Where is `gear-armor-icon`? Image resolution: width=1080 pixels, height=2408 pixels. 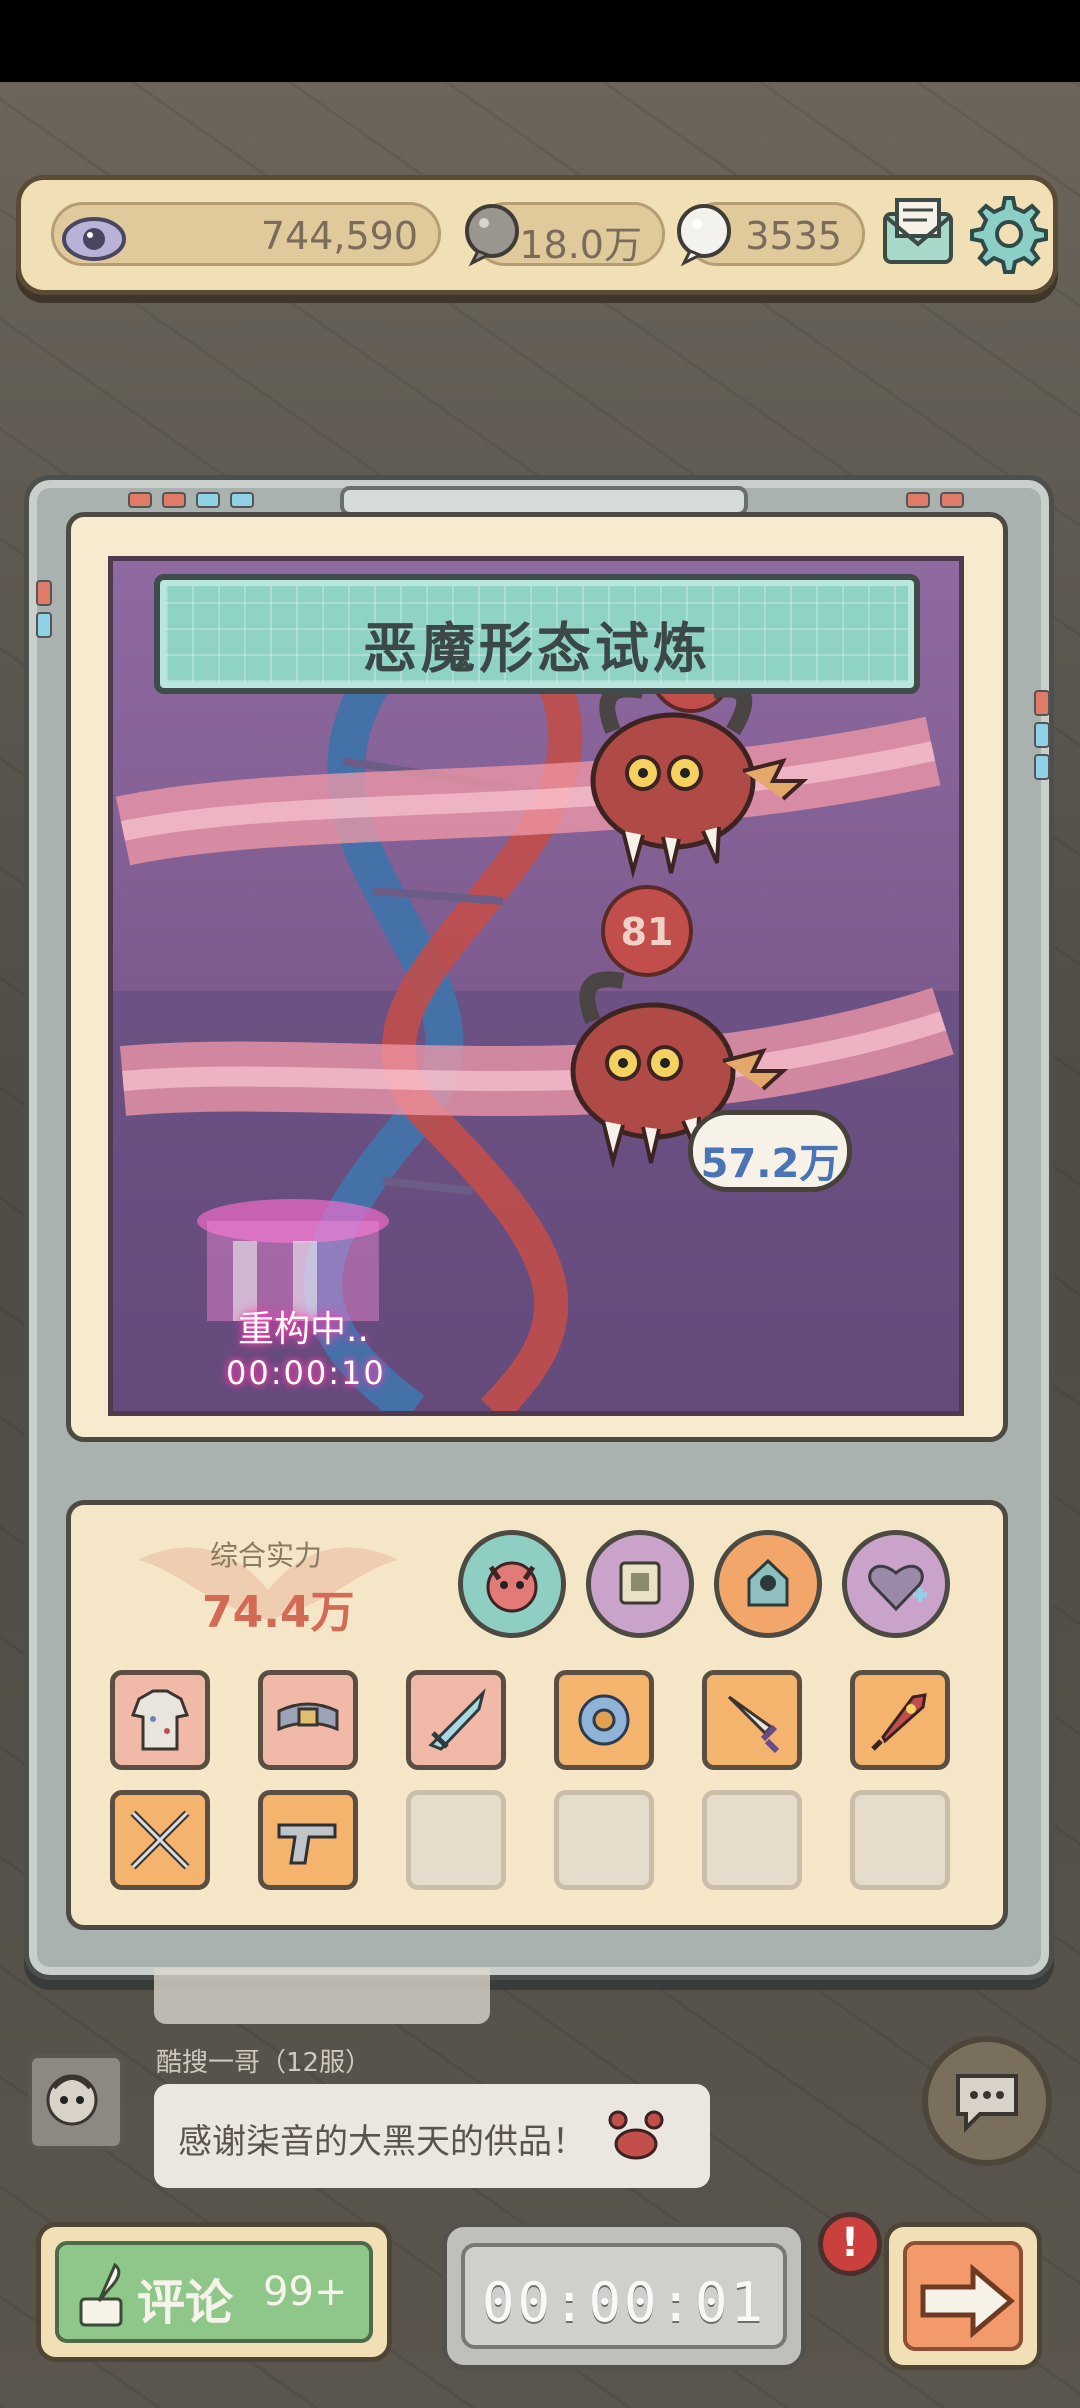
gear-armor-icon is located at coordinates (604, 1720).